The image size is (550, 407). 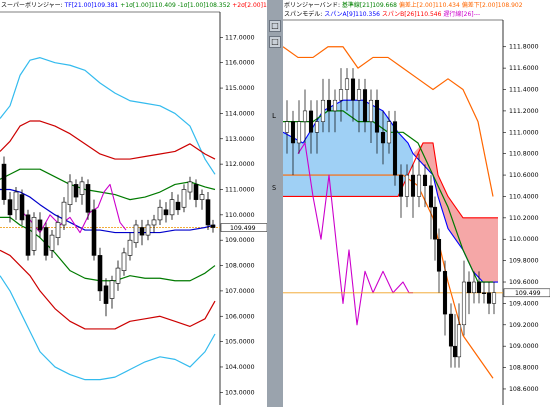 I want to click on right-price-tick-label: 108.6000, so click(x=524, y=389).